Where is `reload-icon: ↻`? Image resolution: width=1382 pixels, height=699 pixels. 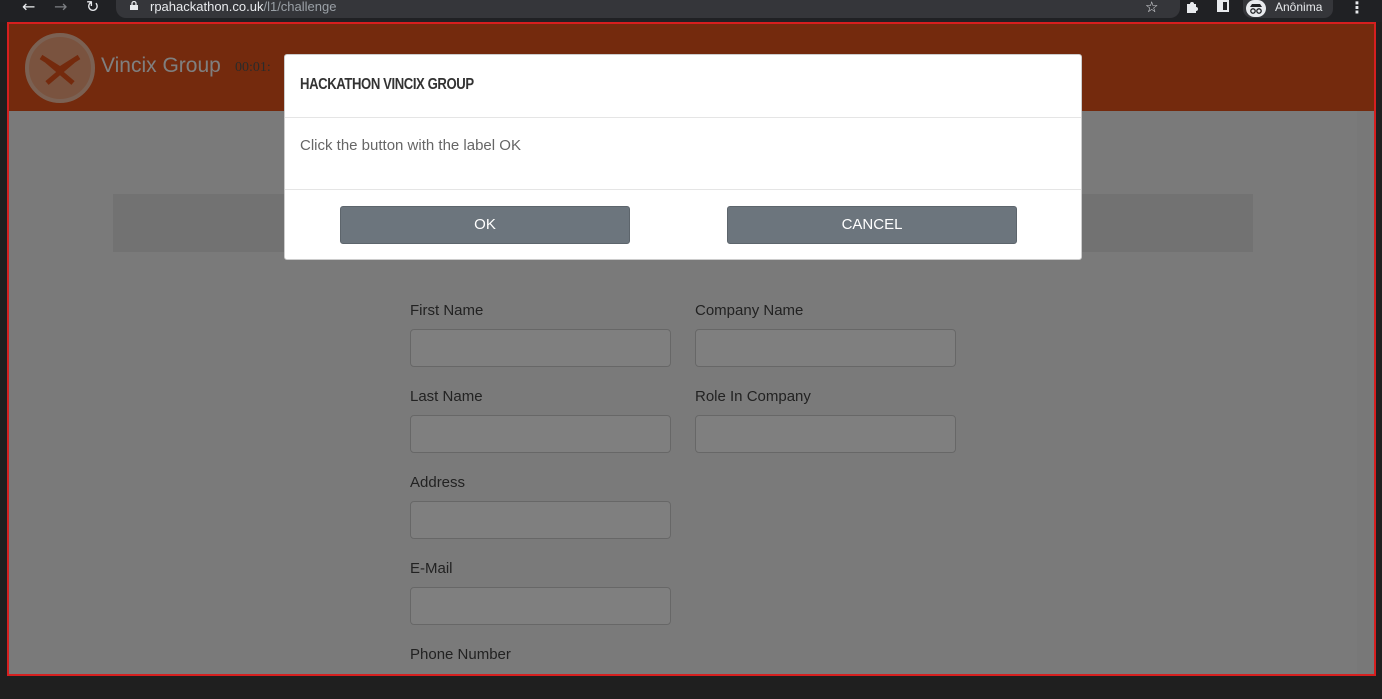 reload-icon: ↻ is located at coordinates (92, 7).